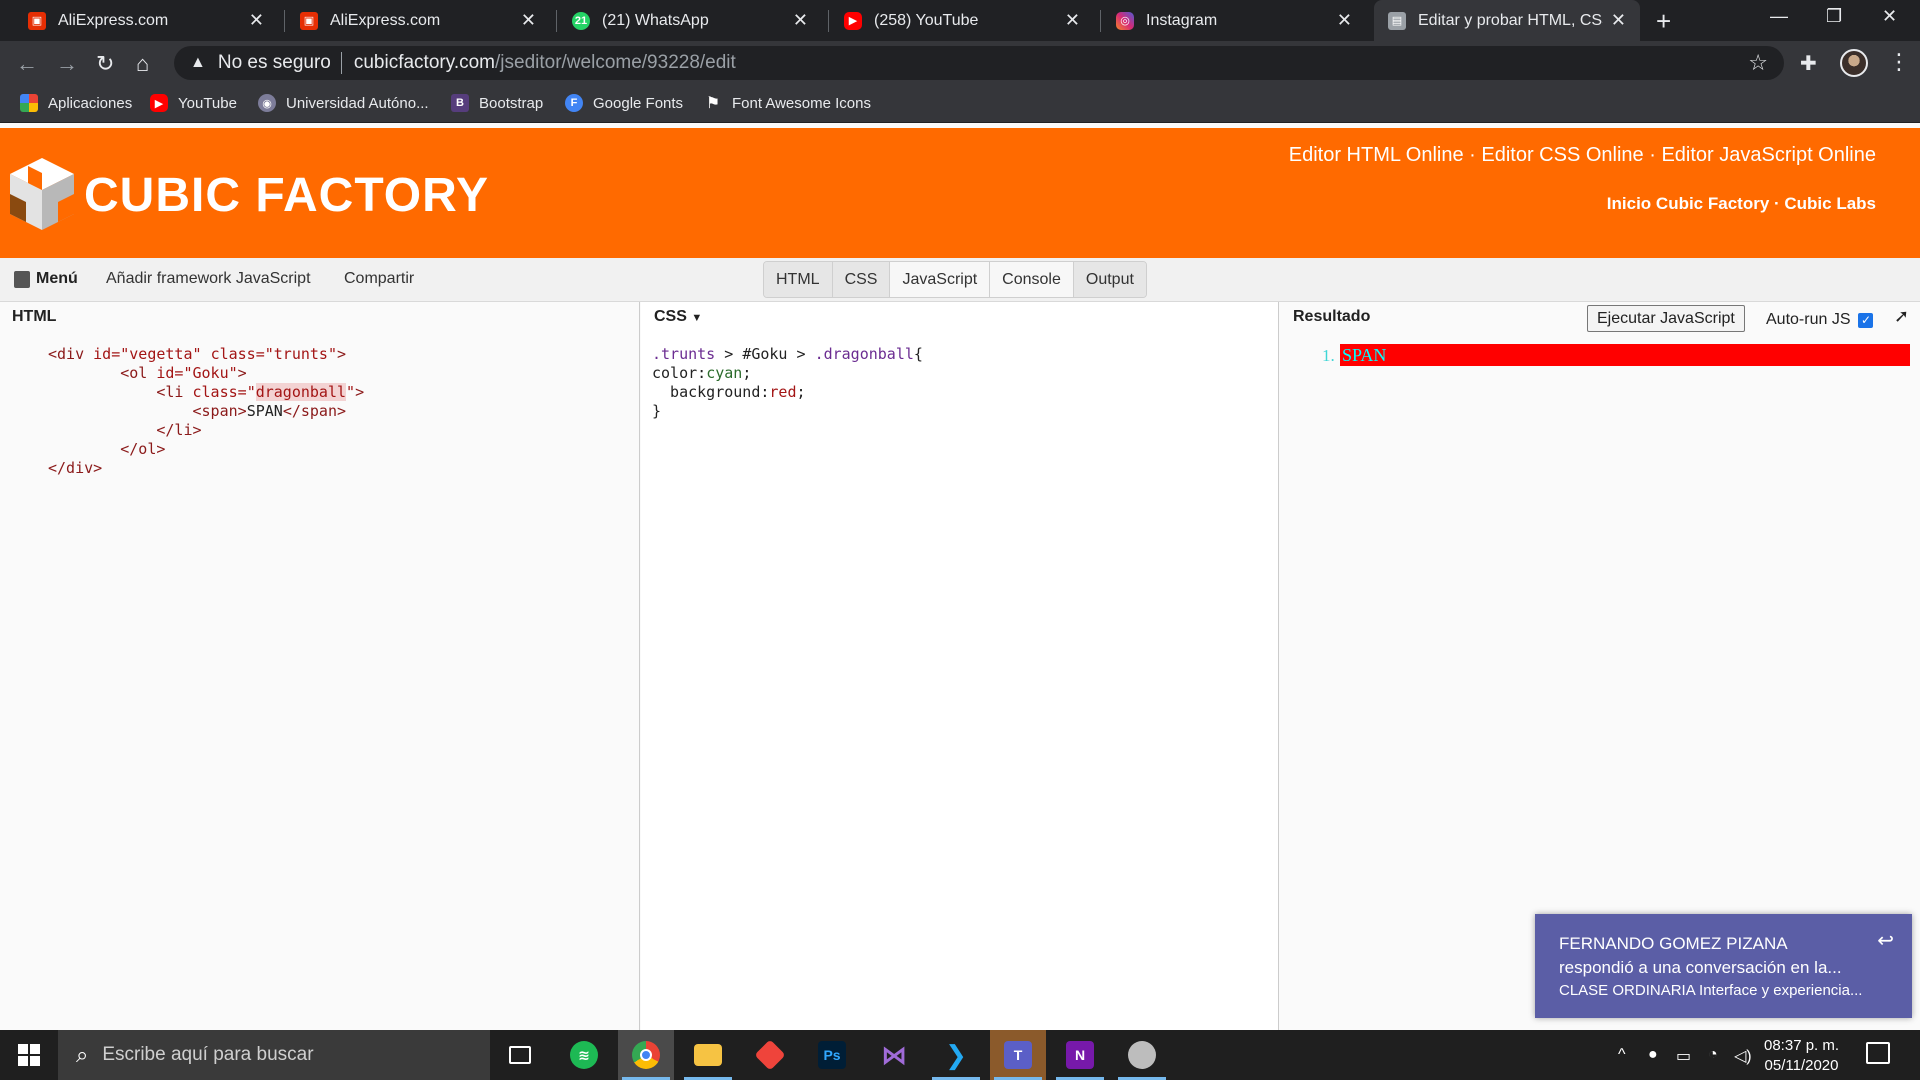 This screenshot has width=1920, height=1080. What do you see at coordinates (798, 279) in the screenshot?
I see `tab-html: HTML` at bounding box center [798, 279].